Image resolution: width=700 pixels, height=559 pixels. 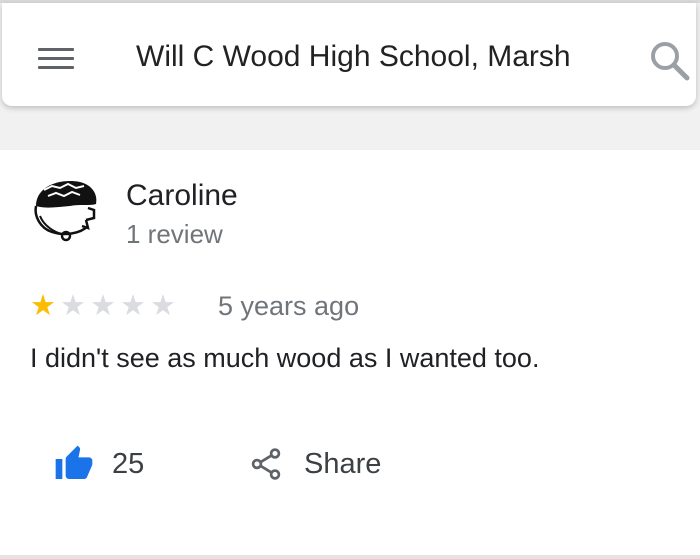 What do you see at coordinates (174, 234) in the screenshot?
I see `author-review-count: 1 review` at bounding box center [174, 234].